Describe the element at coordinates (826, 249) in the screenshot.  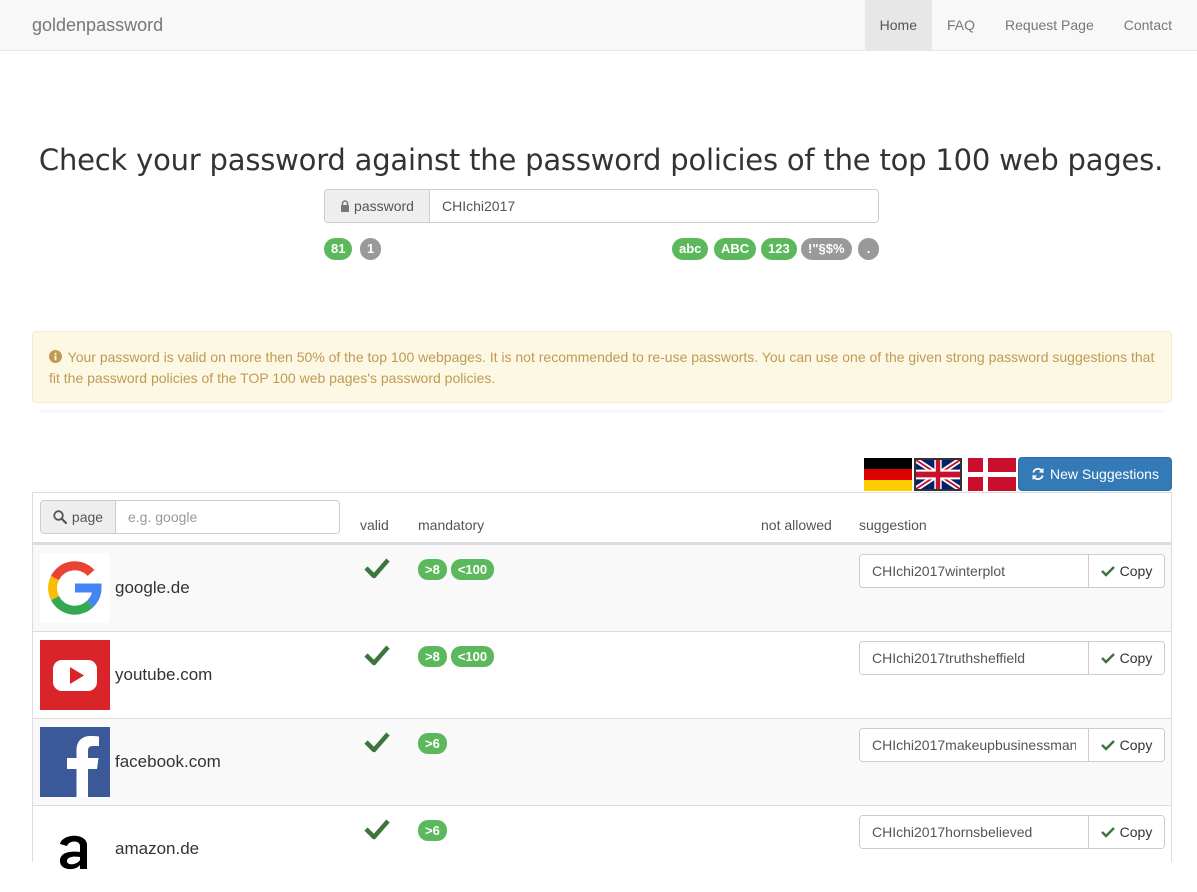
I see `char-class-special-badge: !"§$%` at that location.